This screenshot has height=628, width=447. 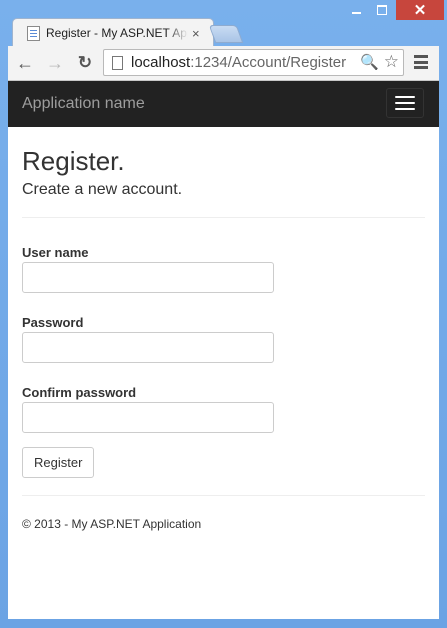 I want to click on footer-copyright: © 2013 - My ASP.NET Application, so click(x=112, y=524).